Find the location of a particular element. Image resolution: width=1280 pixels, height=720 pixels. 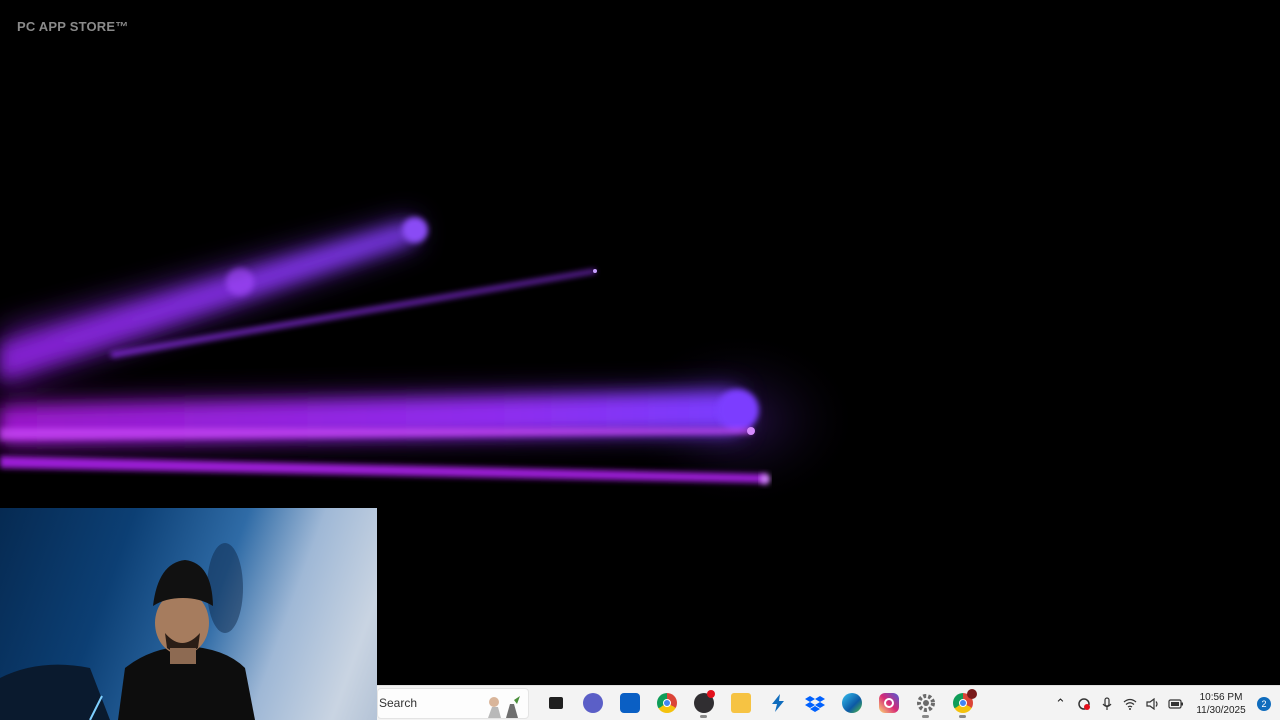

instagram-button is located at coordinates (888, 703).